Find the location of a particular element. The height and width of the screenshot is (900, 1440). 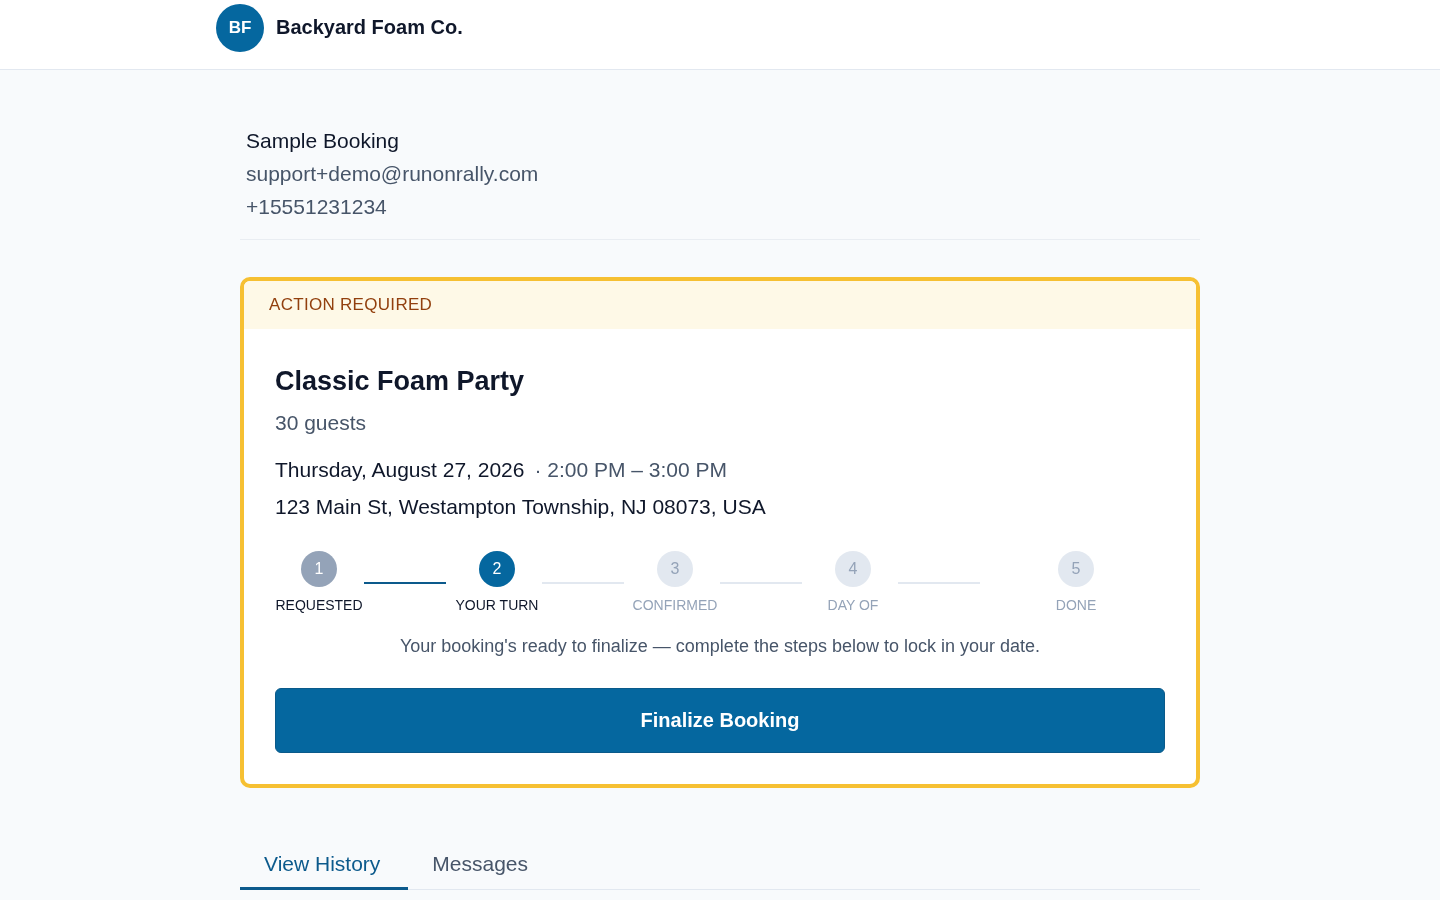

step-circle: 4 is located at coordinates (853, 569).